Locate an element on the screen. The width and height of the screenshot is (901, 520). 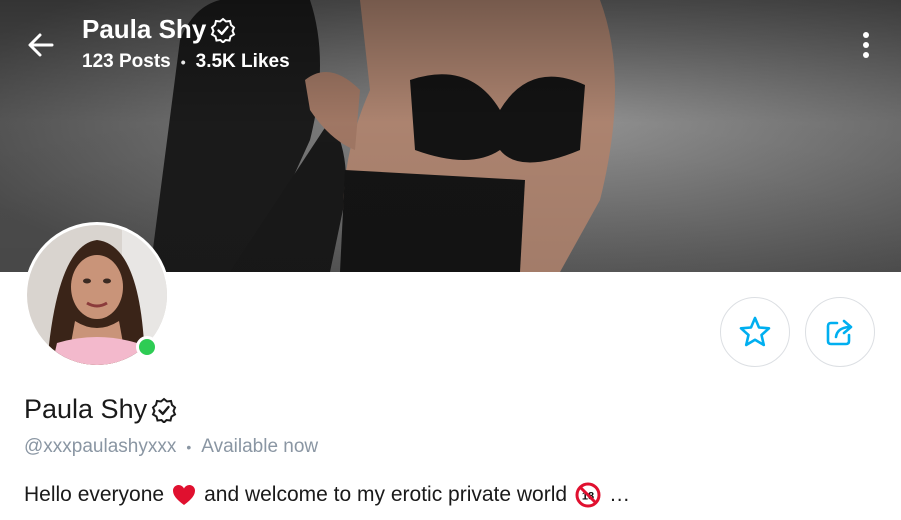
more-options-button is located at coordinates (866, 45).